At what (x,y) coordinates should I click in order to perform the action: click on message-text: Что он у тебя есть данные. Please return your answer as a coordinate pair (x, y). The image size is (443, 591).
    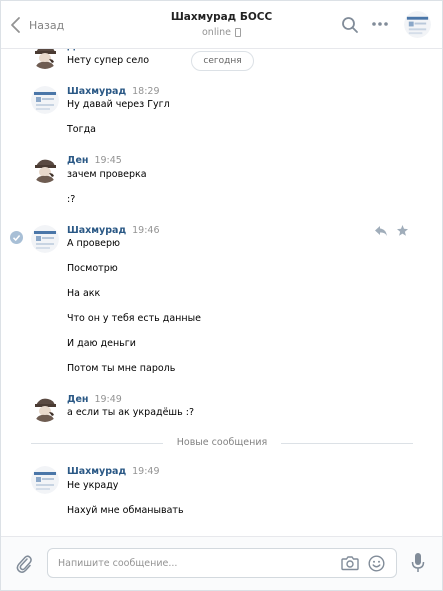
    Looking at the image, I should click on (134, 318).